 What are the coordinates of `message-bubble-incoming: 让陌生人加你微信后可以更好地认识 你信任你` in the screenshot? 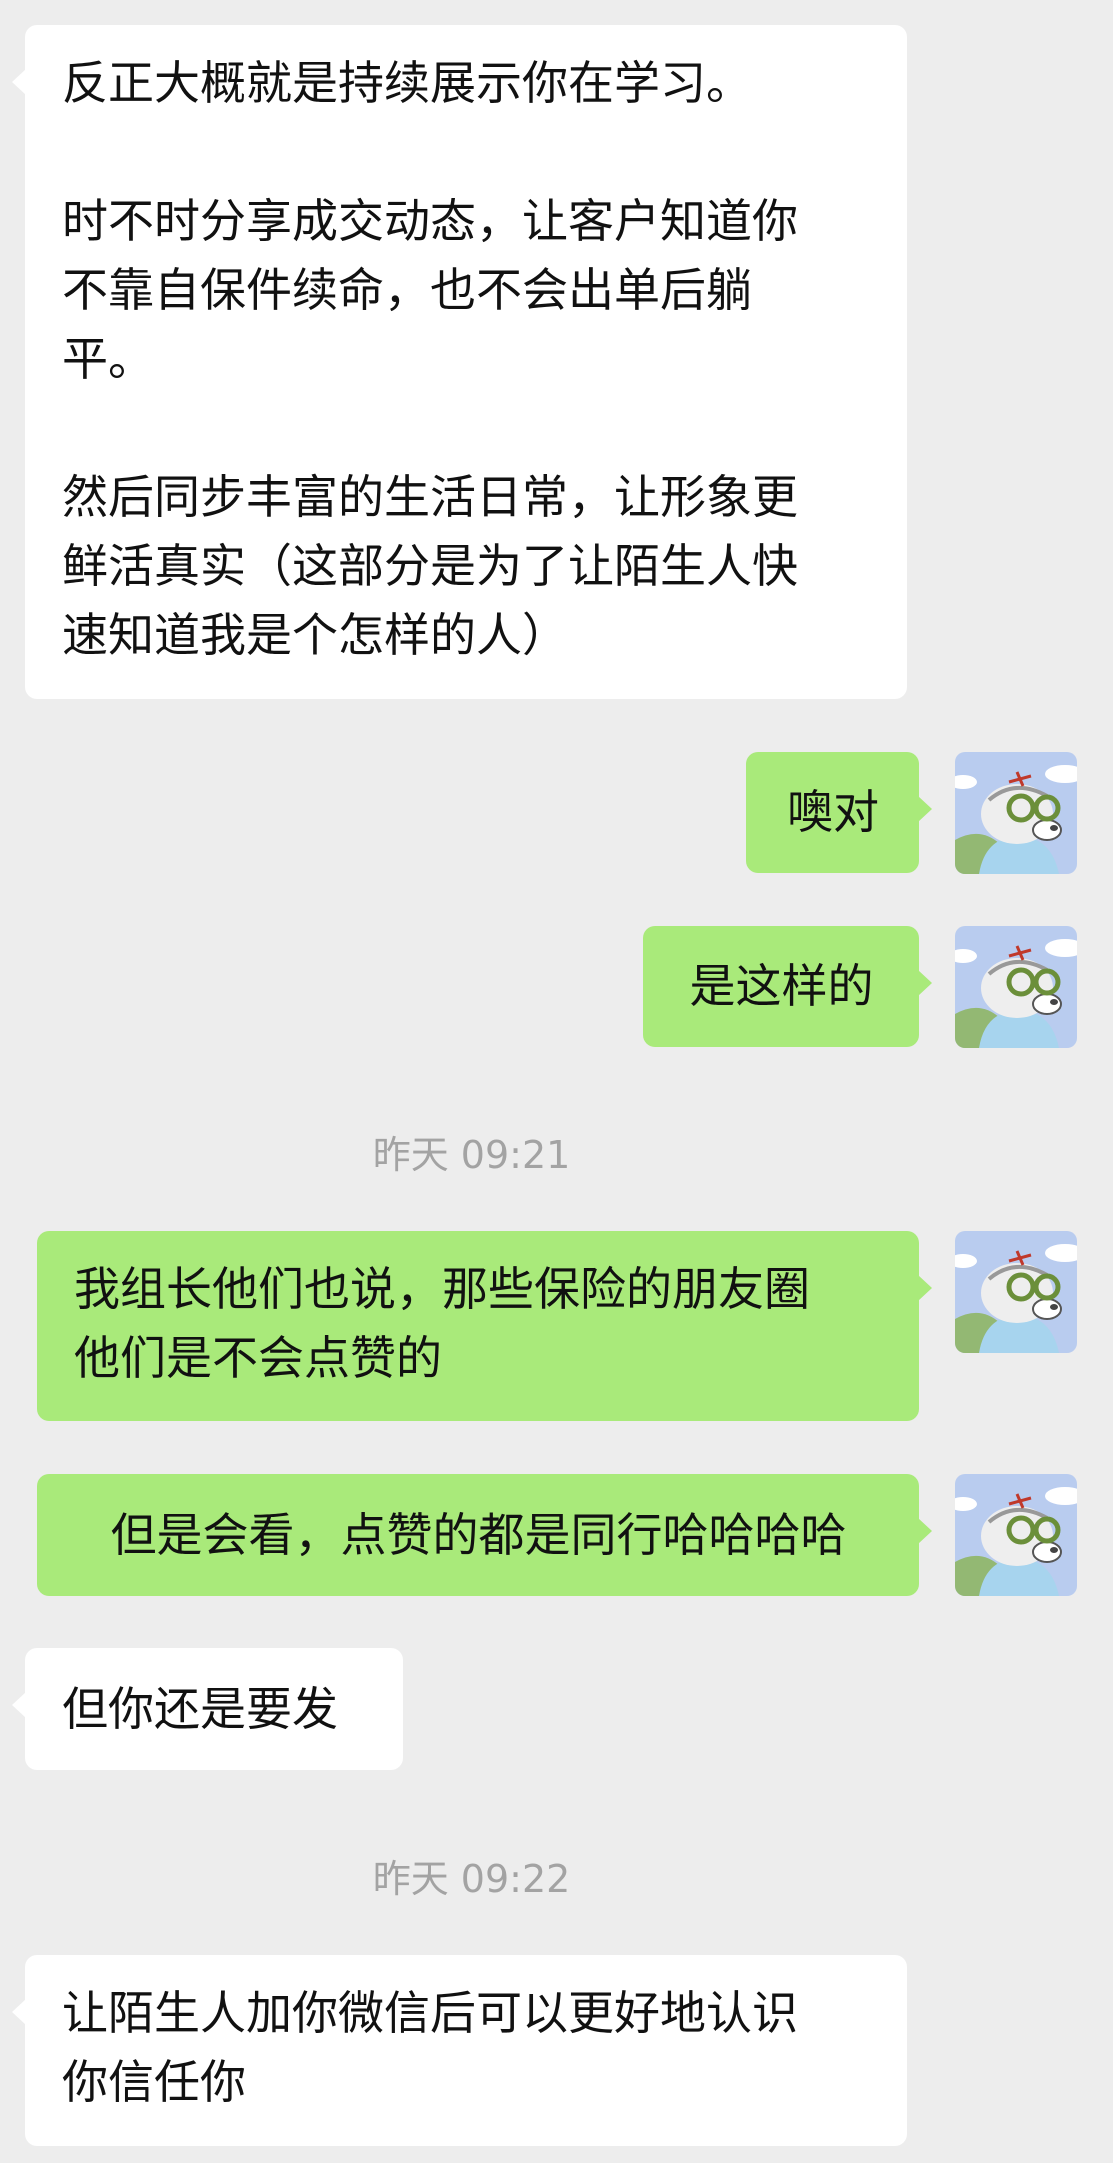 It's located at (459, 2050).